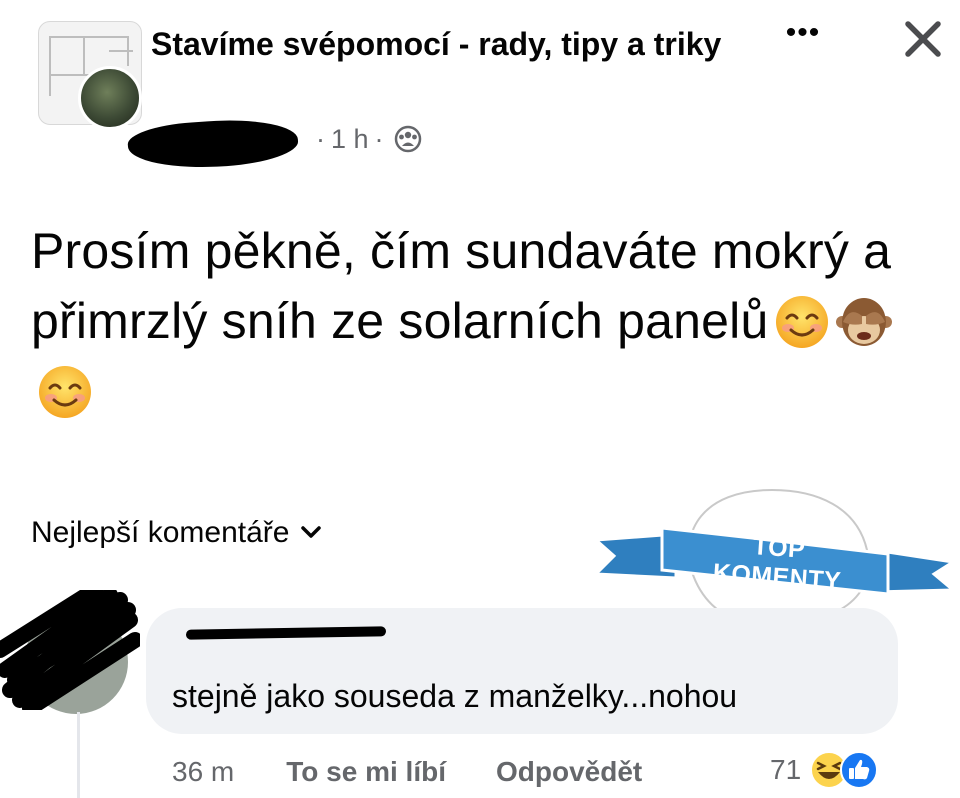  I want to click on post-time: 1 h, so click(350, 139).